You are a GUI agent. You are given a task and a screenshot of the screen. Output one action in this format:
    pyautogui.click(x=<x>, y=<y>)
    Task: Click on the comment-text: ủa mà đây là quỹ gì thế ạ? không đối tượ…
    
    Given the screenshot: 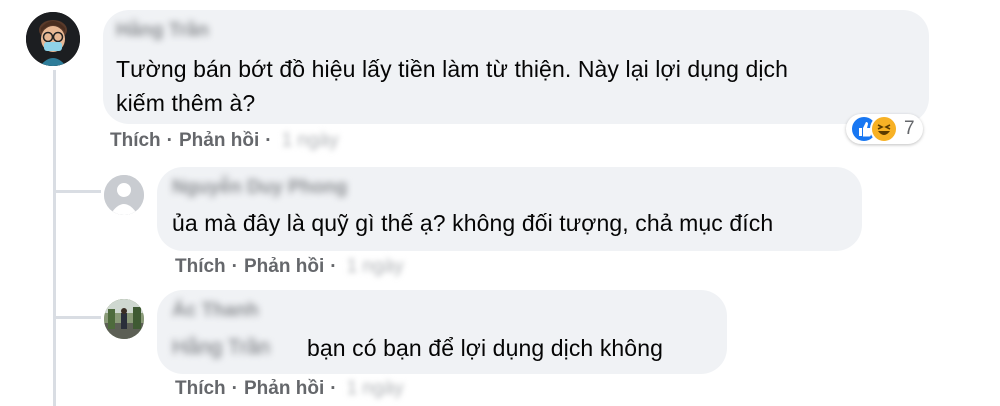 What is the action you would take?
    pyautogui.click(x=473, y=223)
    